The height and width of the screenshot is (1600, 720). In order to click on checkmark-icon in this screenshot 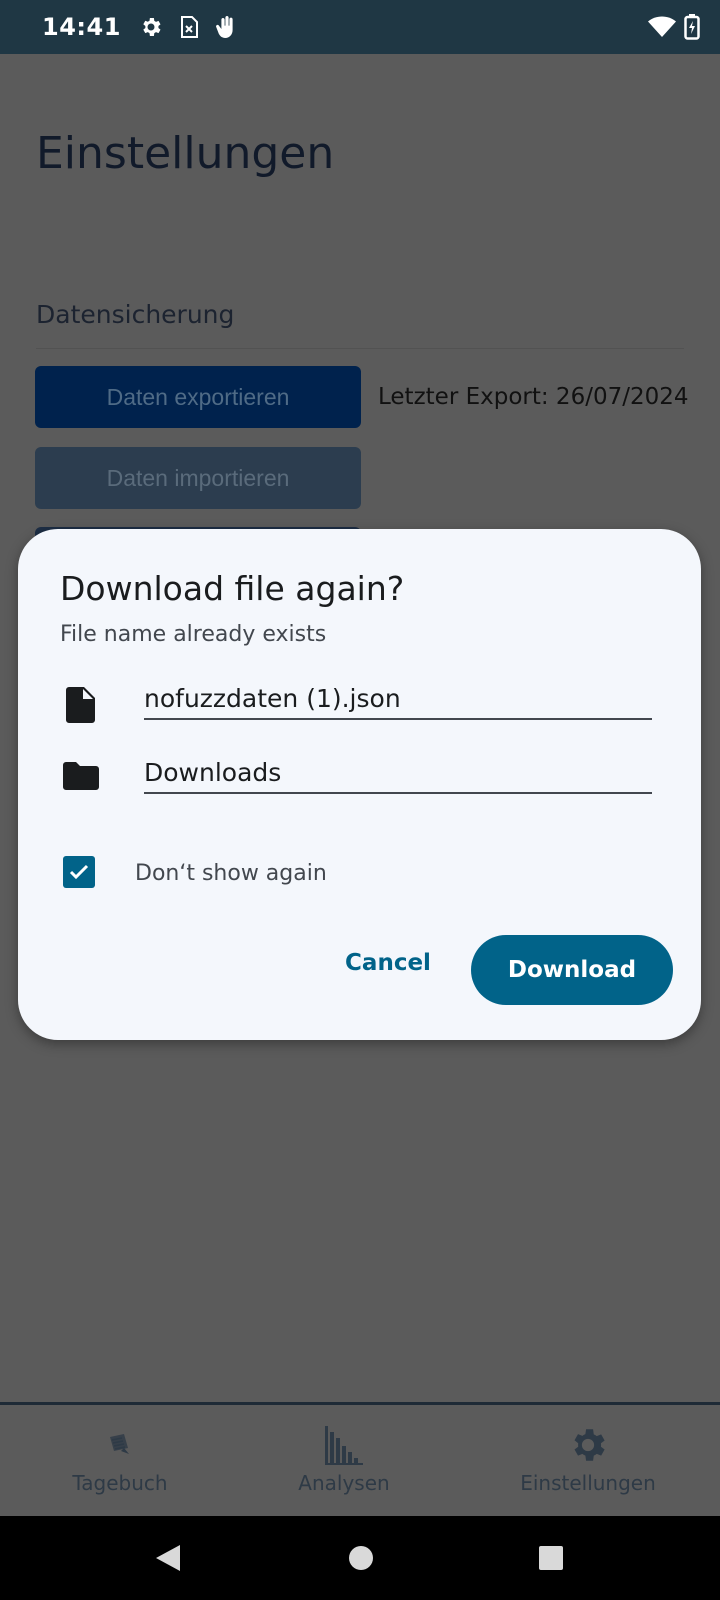, I will do `click(79, 872)`.